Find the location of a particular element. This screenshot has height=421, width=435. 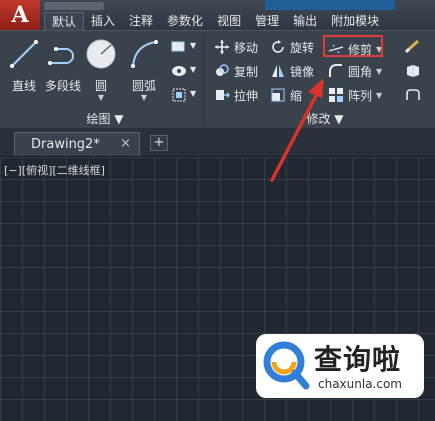

watermark-title: 查询啦 is located at coordinates (358, 359).